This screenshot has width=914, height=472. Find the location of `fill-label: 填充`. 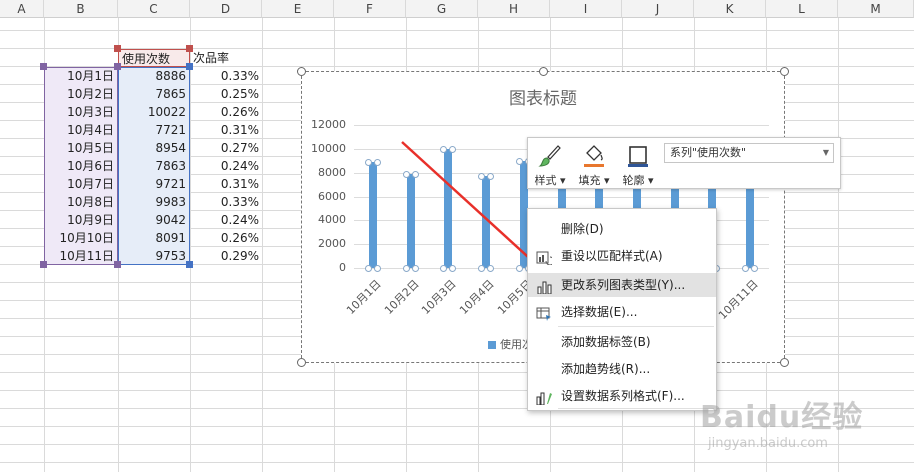

fill-label: 填充 is located at coordinates (589, 180).